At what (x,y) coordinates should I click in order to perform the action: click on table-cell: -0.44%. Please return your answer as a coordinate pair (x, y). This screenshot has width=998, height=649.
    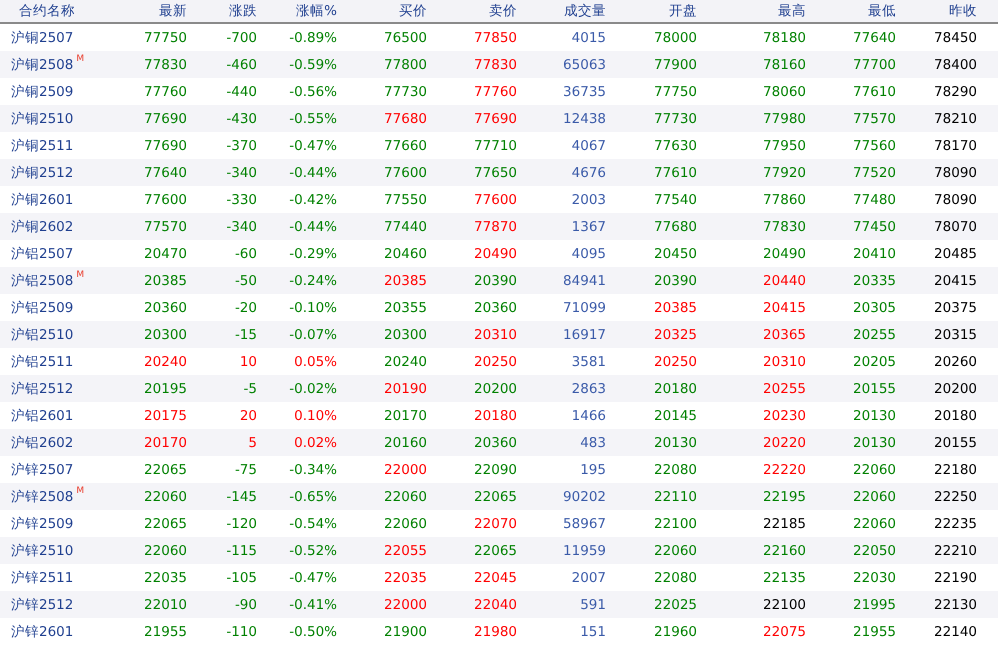
    Looking at the image, I should click on (313, 226).